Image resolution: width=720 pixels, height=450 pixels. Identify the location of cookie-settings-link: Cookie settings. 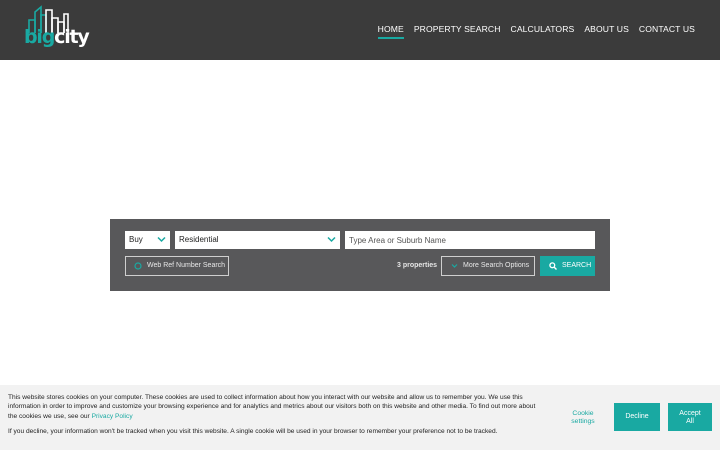
(583, 417).